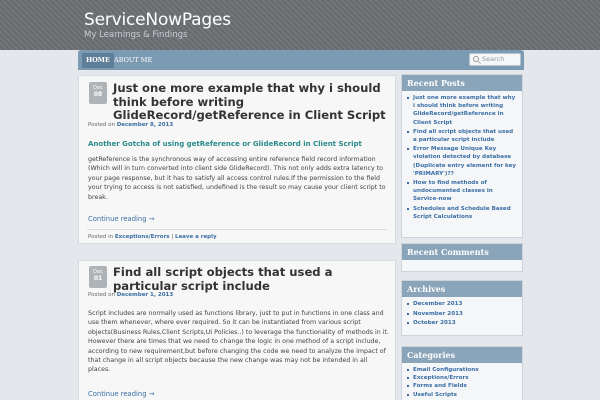  I want to click on search-input: Search, so click(495, 59).